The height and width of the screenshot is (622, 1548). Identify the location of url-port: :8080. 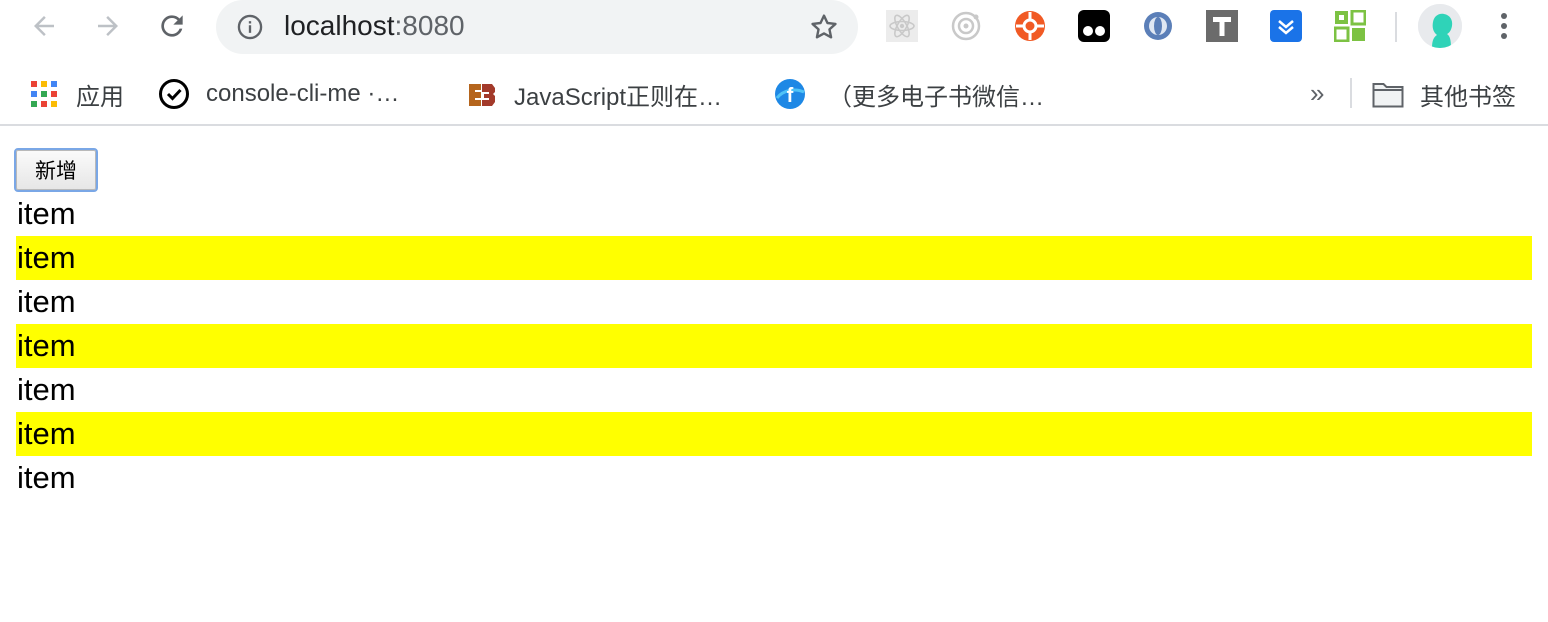
(429, 25).